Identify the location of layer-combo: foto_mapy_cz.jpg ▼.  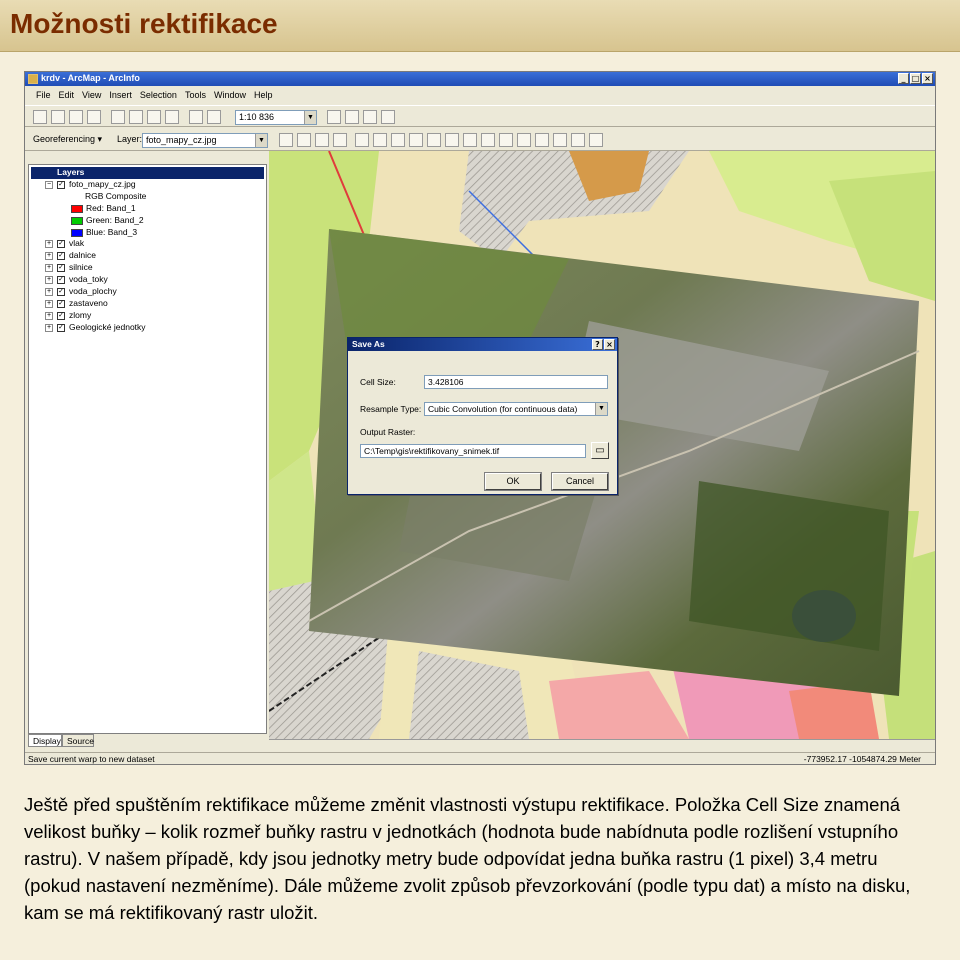
(205, 140).